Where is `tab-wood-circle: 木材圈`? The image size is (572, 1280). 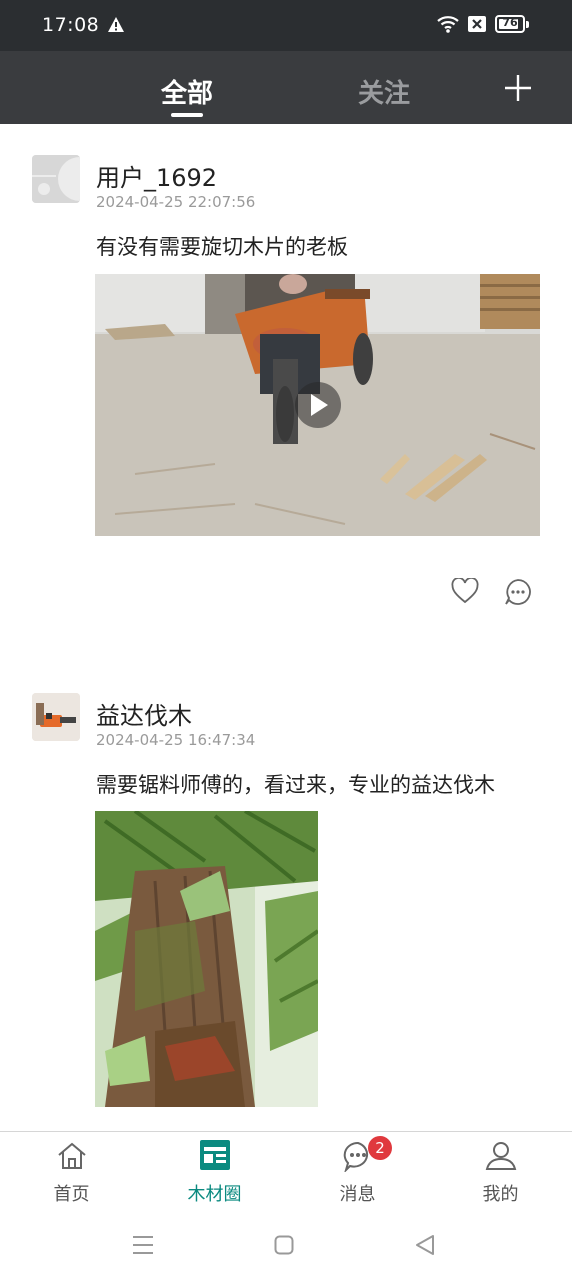
tab-wood-circle: 木材圈 is located at coordinates (214, 1175).